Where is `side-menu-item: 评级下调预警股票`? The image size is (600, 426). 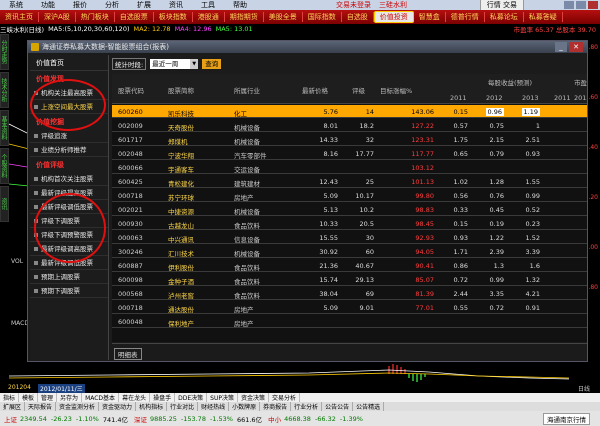 side-menu-item: 评级下调预警股票 is located at coordinates (69, 235).